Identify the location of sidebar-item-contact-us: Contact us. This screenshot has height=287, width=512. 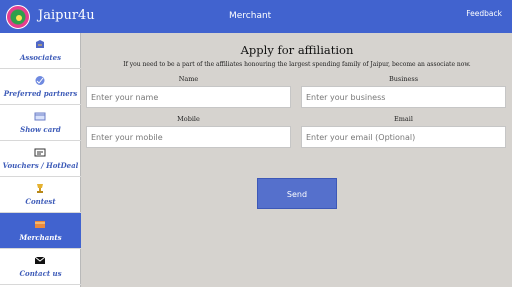
(40, 267).